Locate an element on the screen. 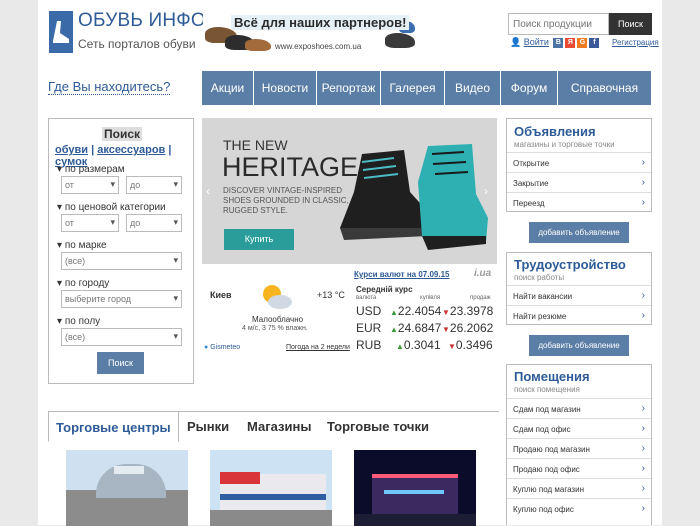  city-filter-label: ▾ по городу is located at coordinates (83, 283).